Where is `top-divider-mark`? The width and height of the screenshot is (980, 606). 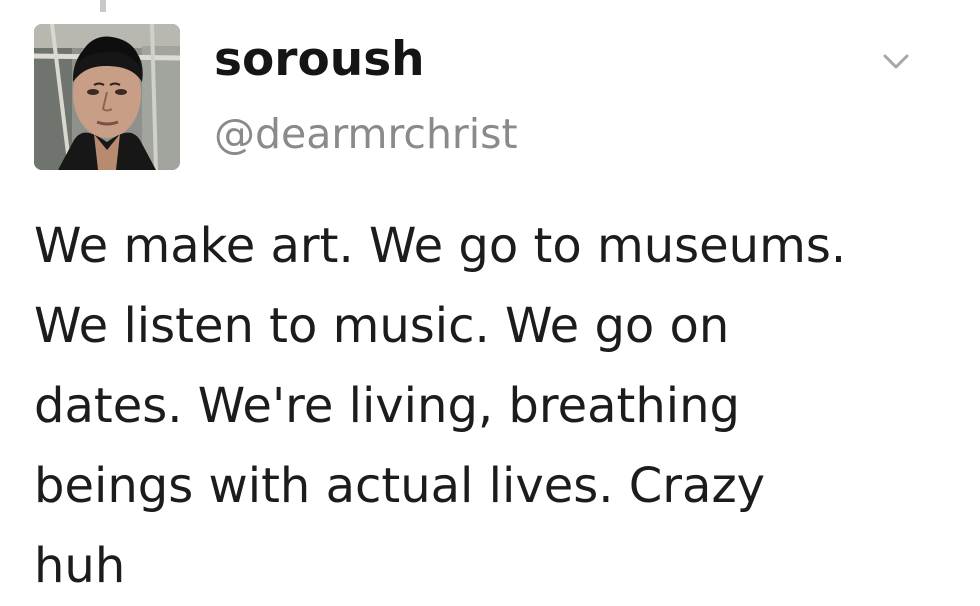
top-divider-mark is located at coordinates (103, 6).